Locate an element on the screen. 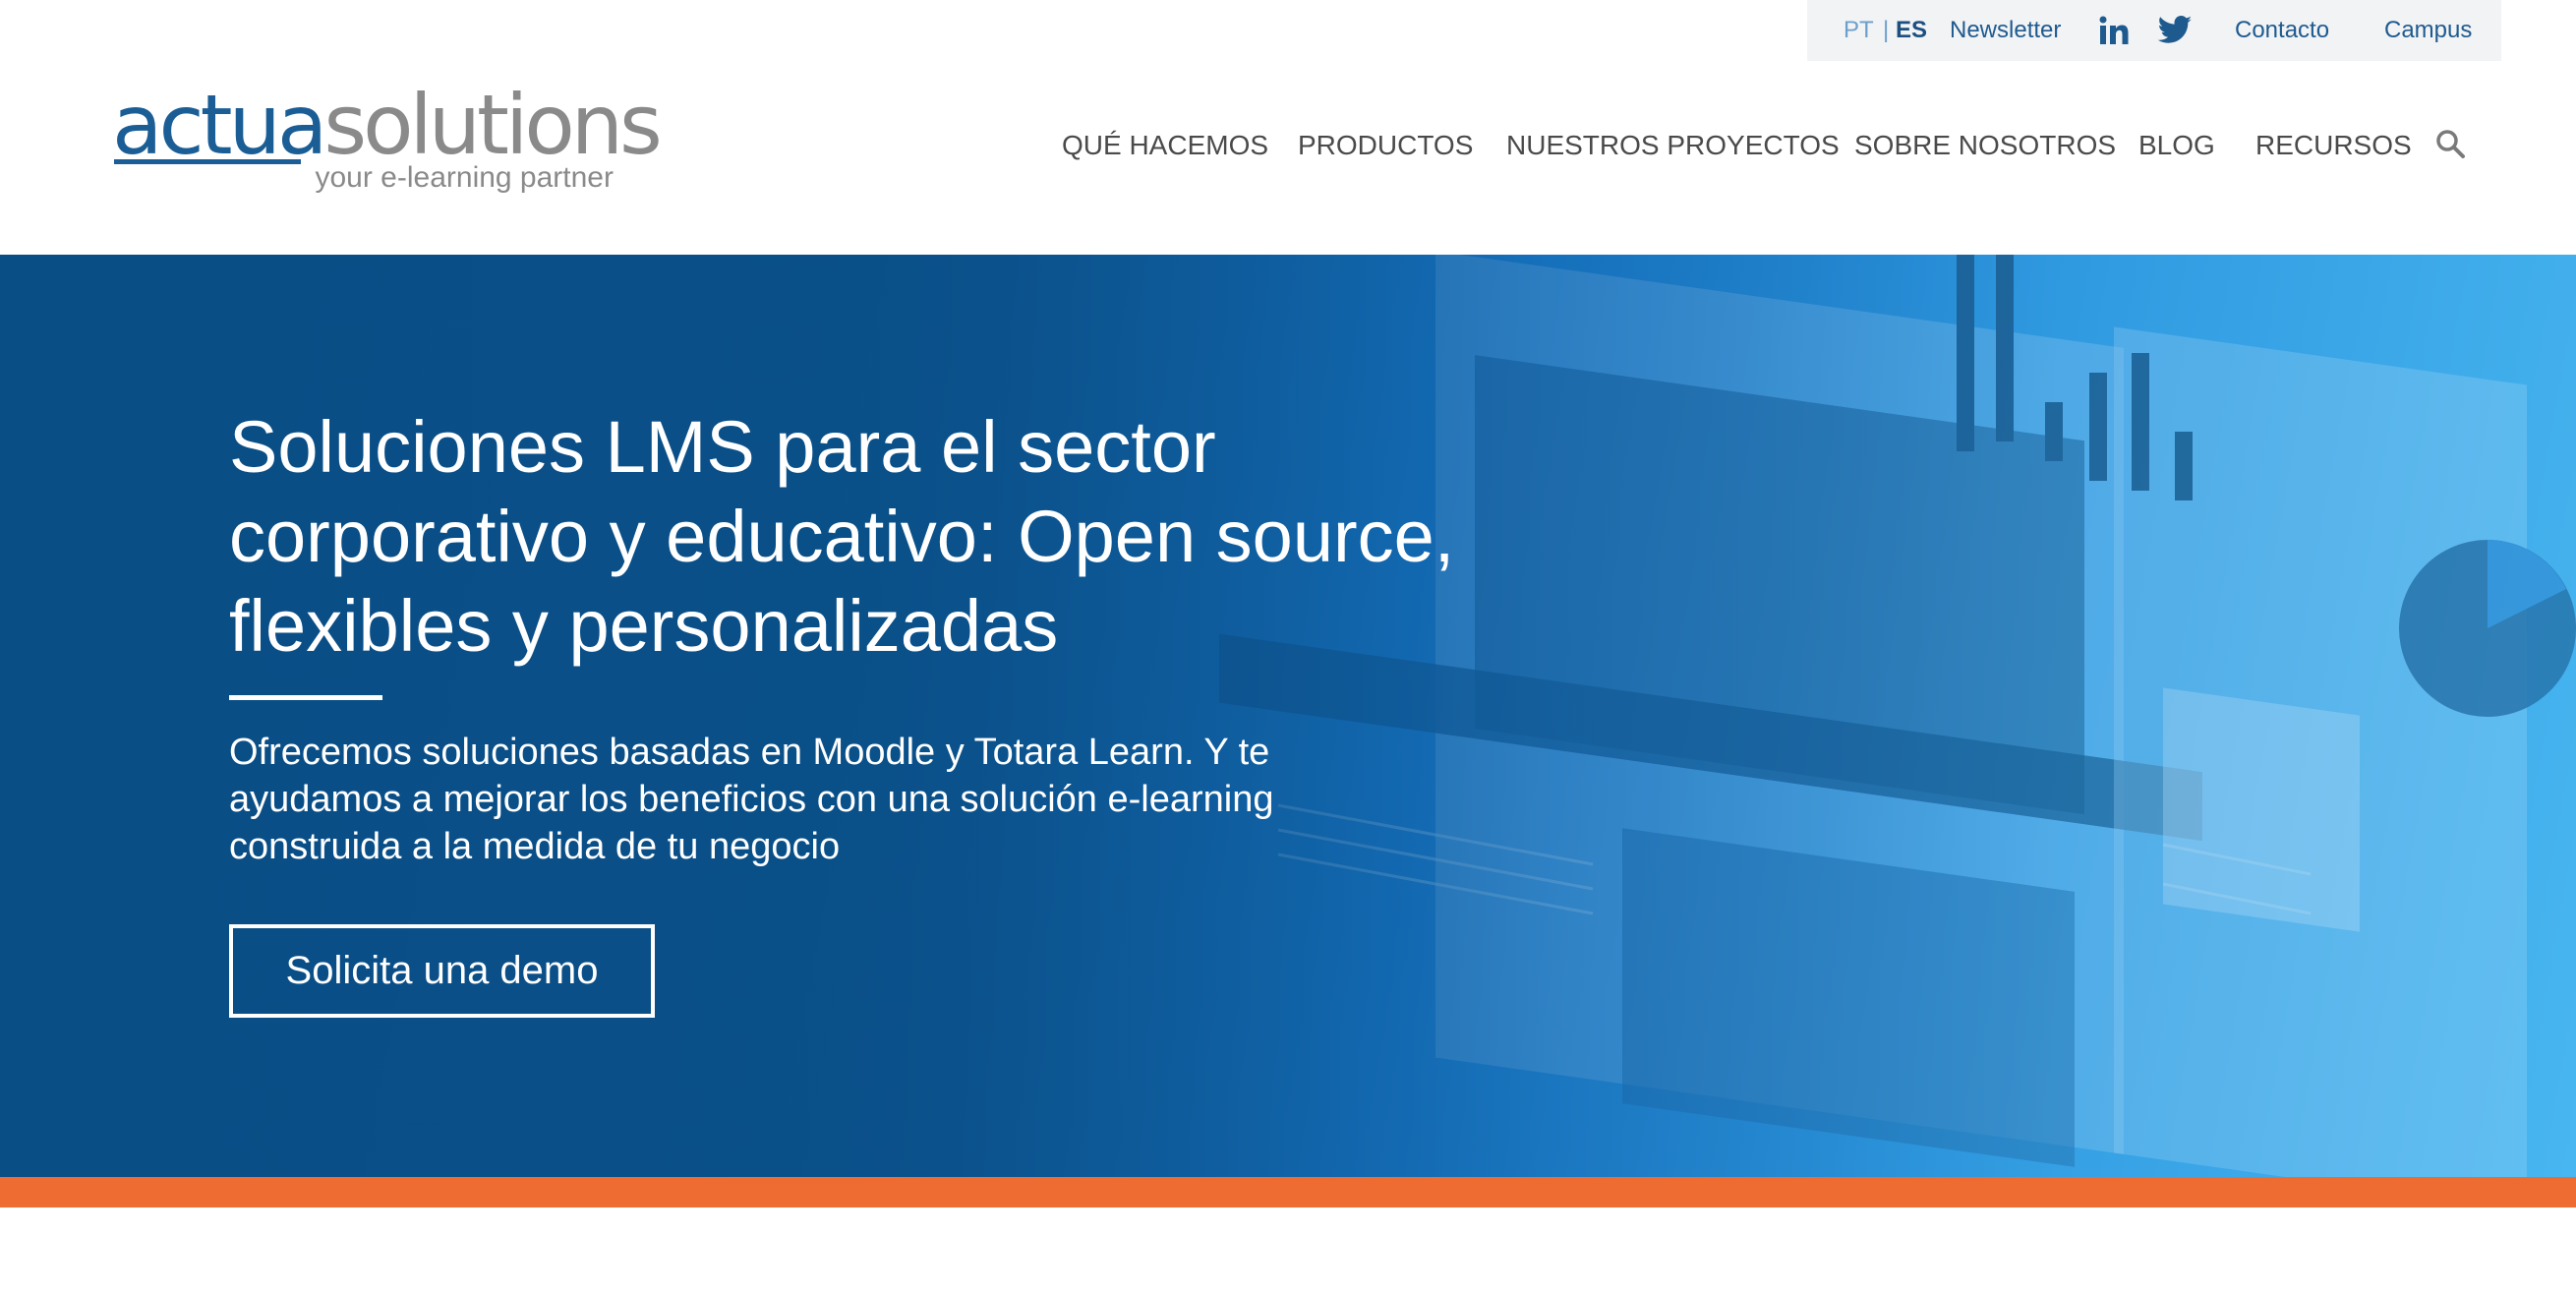 This screenshot has height=1294, width=2576. lang-pt-link: PT is located at coordinates (1859, 30).